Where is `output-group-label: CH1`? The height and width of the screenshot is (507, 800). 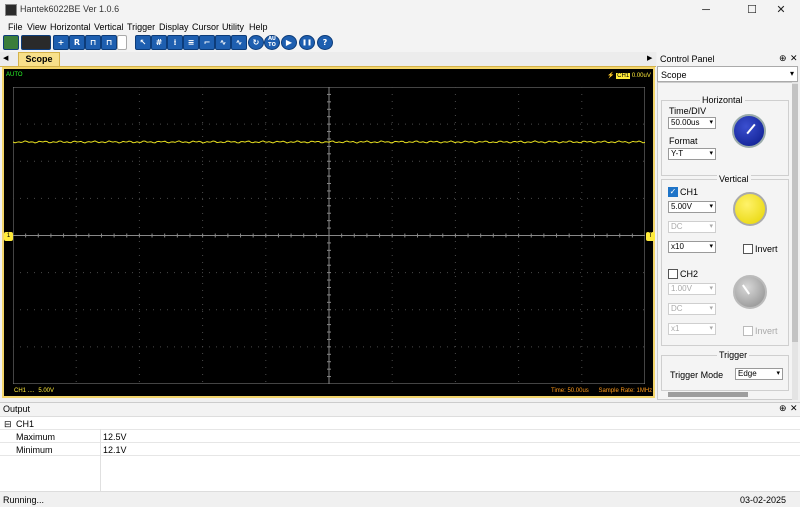
output-group-label: CH1 is located at coordinates (25, 424).